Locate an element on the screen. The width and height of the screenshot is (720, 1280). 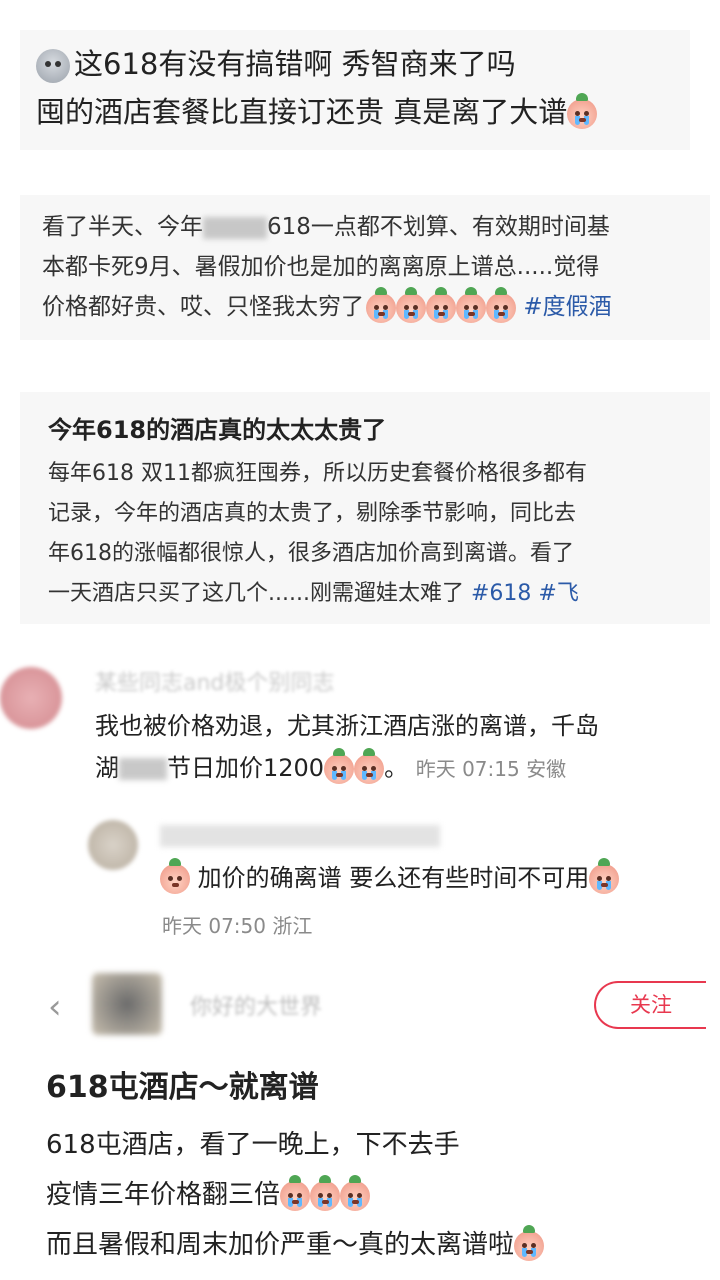
commenter-username: 某些同志and极个别同志 is located at coordinates (214, 681).